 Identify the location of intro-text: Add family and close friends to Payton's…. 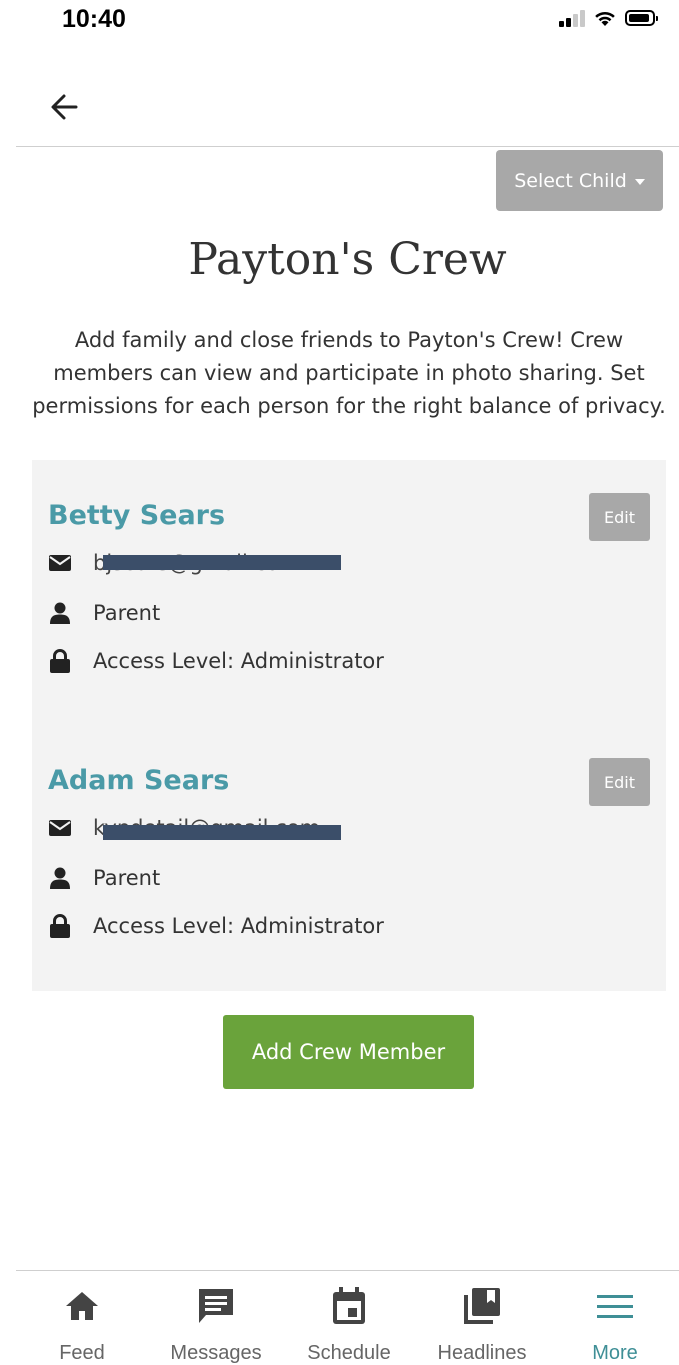
(349, 373).